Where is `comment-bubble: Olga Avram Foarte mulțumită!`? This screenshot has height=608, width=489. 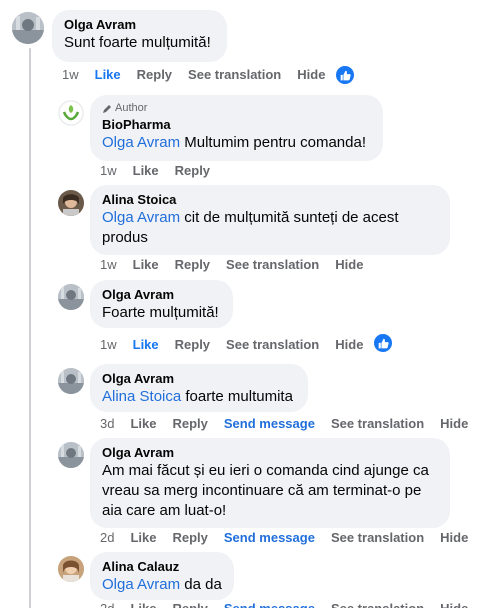 comment-bubble: Olga Avram Foarte mulțumită! is located at coordinates (161, 304).